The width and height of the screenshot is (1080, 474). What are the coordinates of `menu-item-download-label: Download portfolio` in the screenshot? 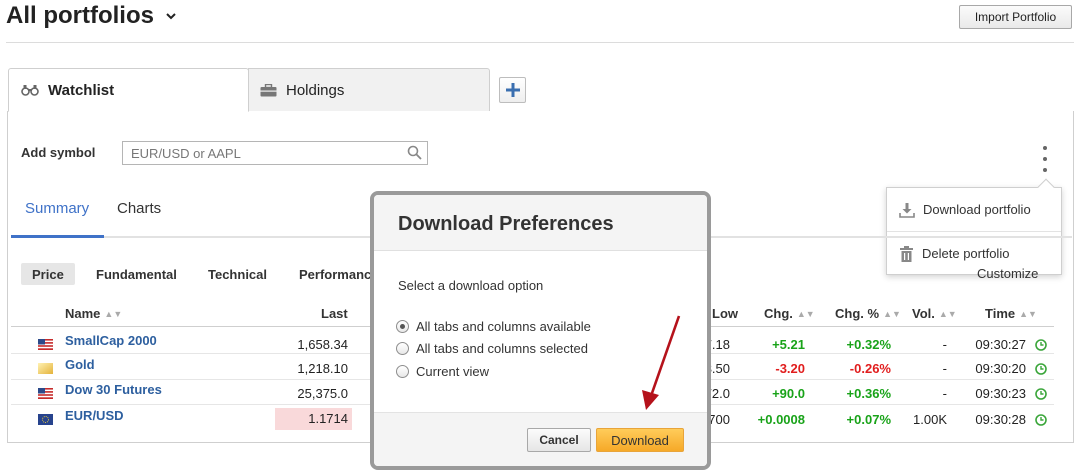 It's located at (977, 209).